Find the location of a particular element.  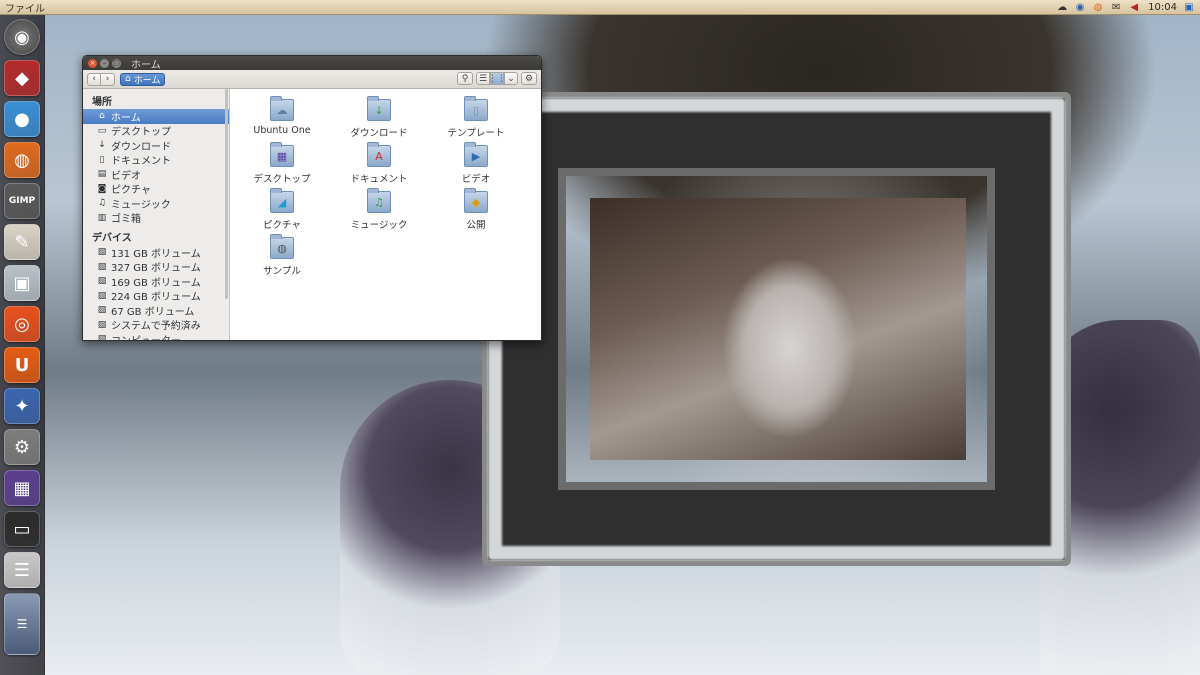

sidebar-device-1: ▧ 327 GB ボリューム is located at coordinates (156, 267).